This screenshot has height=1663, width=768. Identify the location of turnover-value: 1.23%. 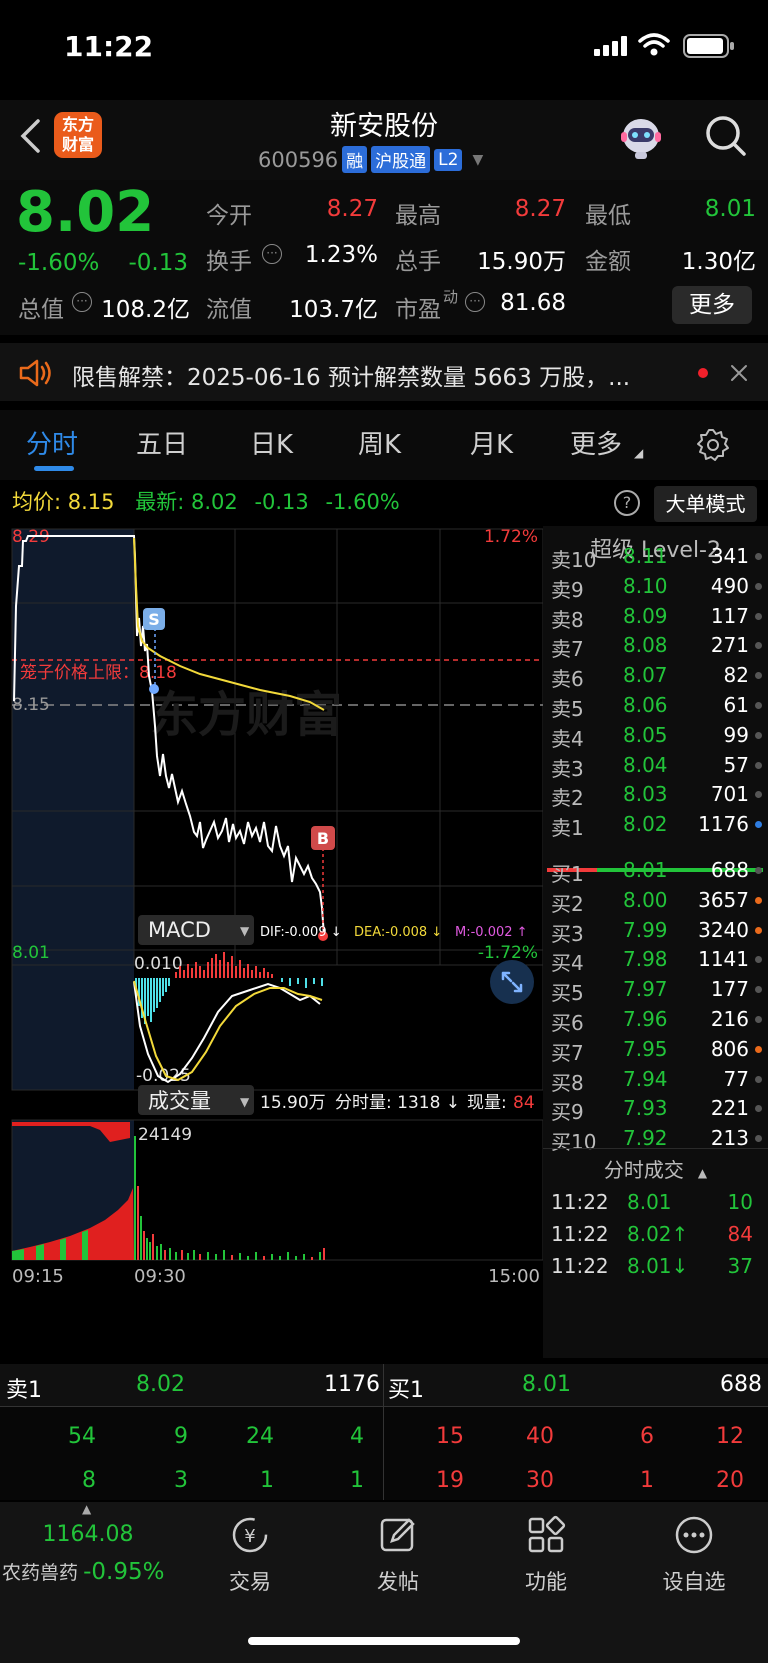
(341, 255).